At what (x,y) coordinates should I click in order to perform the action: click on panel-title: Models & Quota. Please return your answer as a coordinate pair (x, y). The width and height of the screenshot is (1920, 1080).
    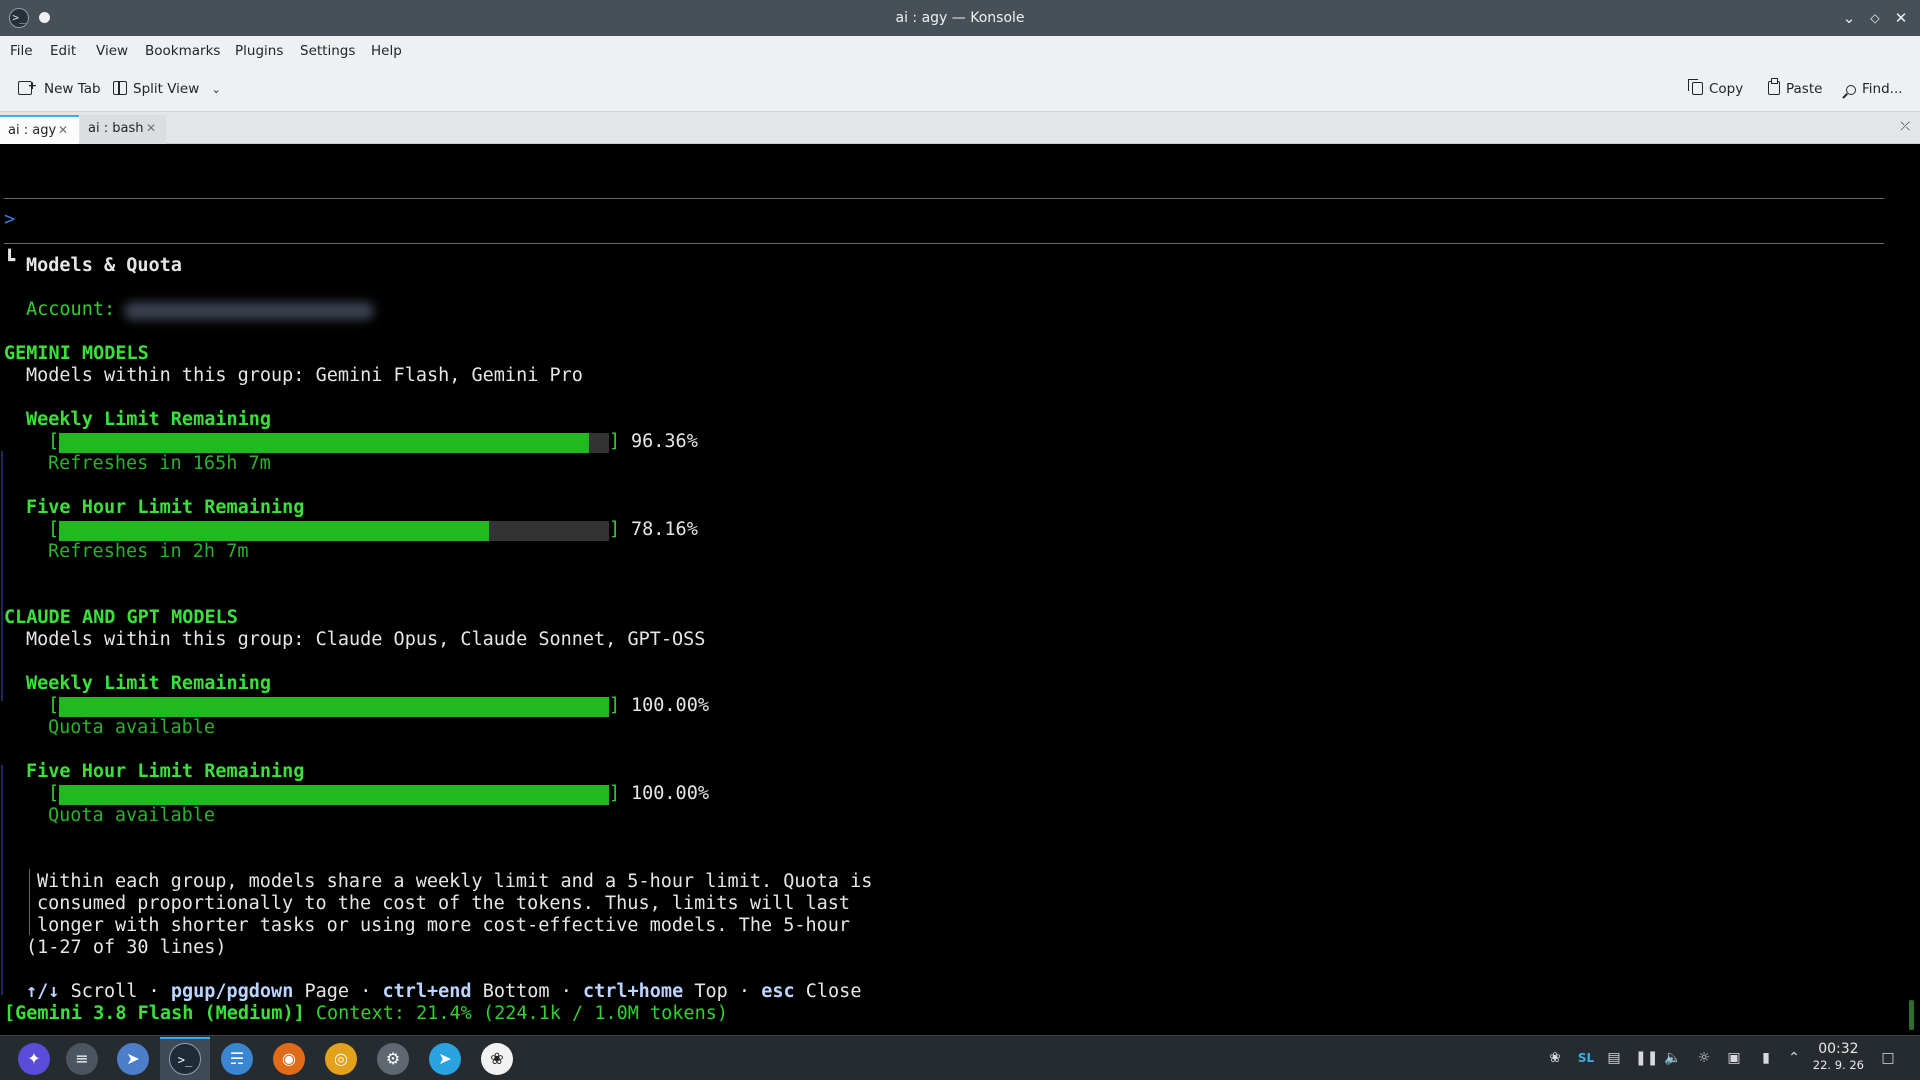
    Looking at the image, I should click on (104, 265).